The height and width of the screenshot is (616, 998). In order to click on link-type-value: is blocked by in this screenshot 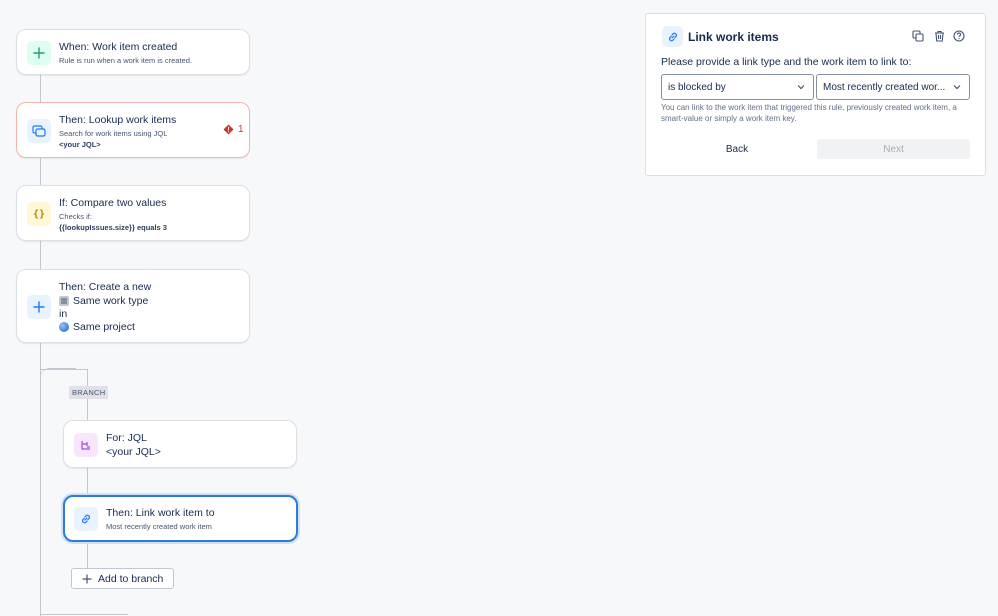, I will do `click(697, 87)`.